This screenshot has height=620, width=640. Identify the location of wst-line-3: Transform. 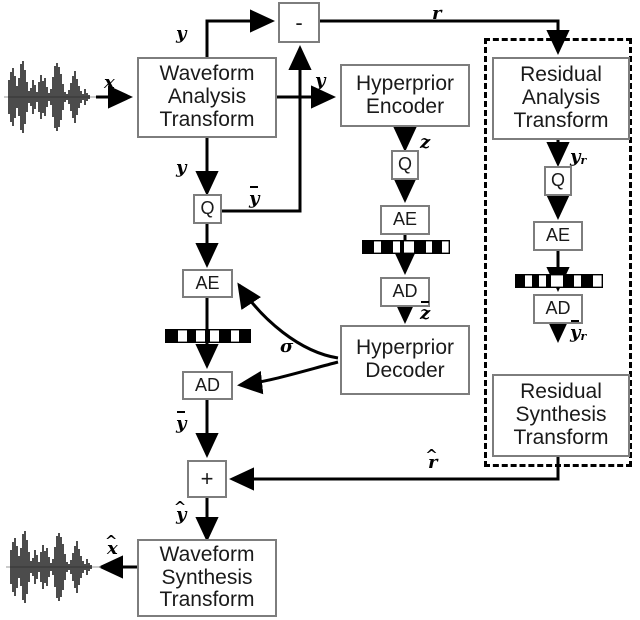
(207, 600).